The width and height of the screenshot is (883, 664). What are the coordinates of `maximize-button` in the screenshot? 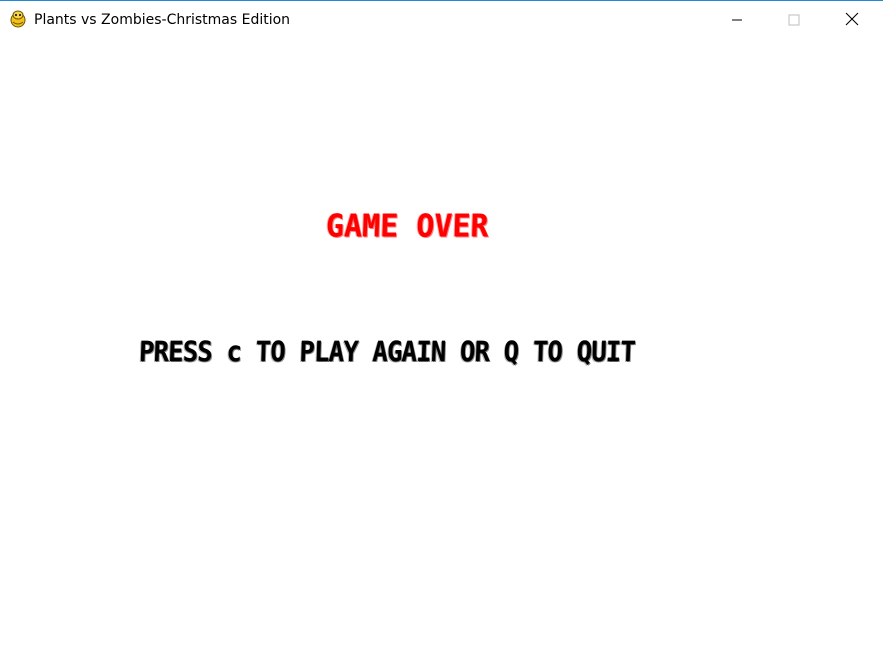 It's located at (794, 20).